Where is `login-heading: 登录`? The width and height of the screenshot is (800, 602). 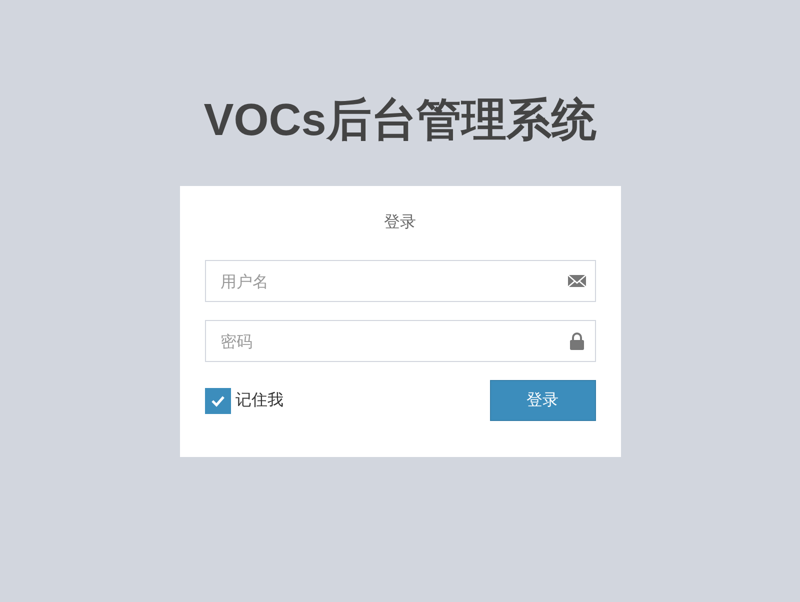 login-heading: 登录 is located at coordinates (400, 222).